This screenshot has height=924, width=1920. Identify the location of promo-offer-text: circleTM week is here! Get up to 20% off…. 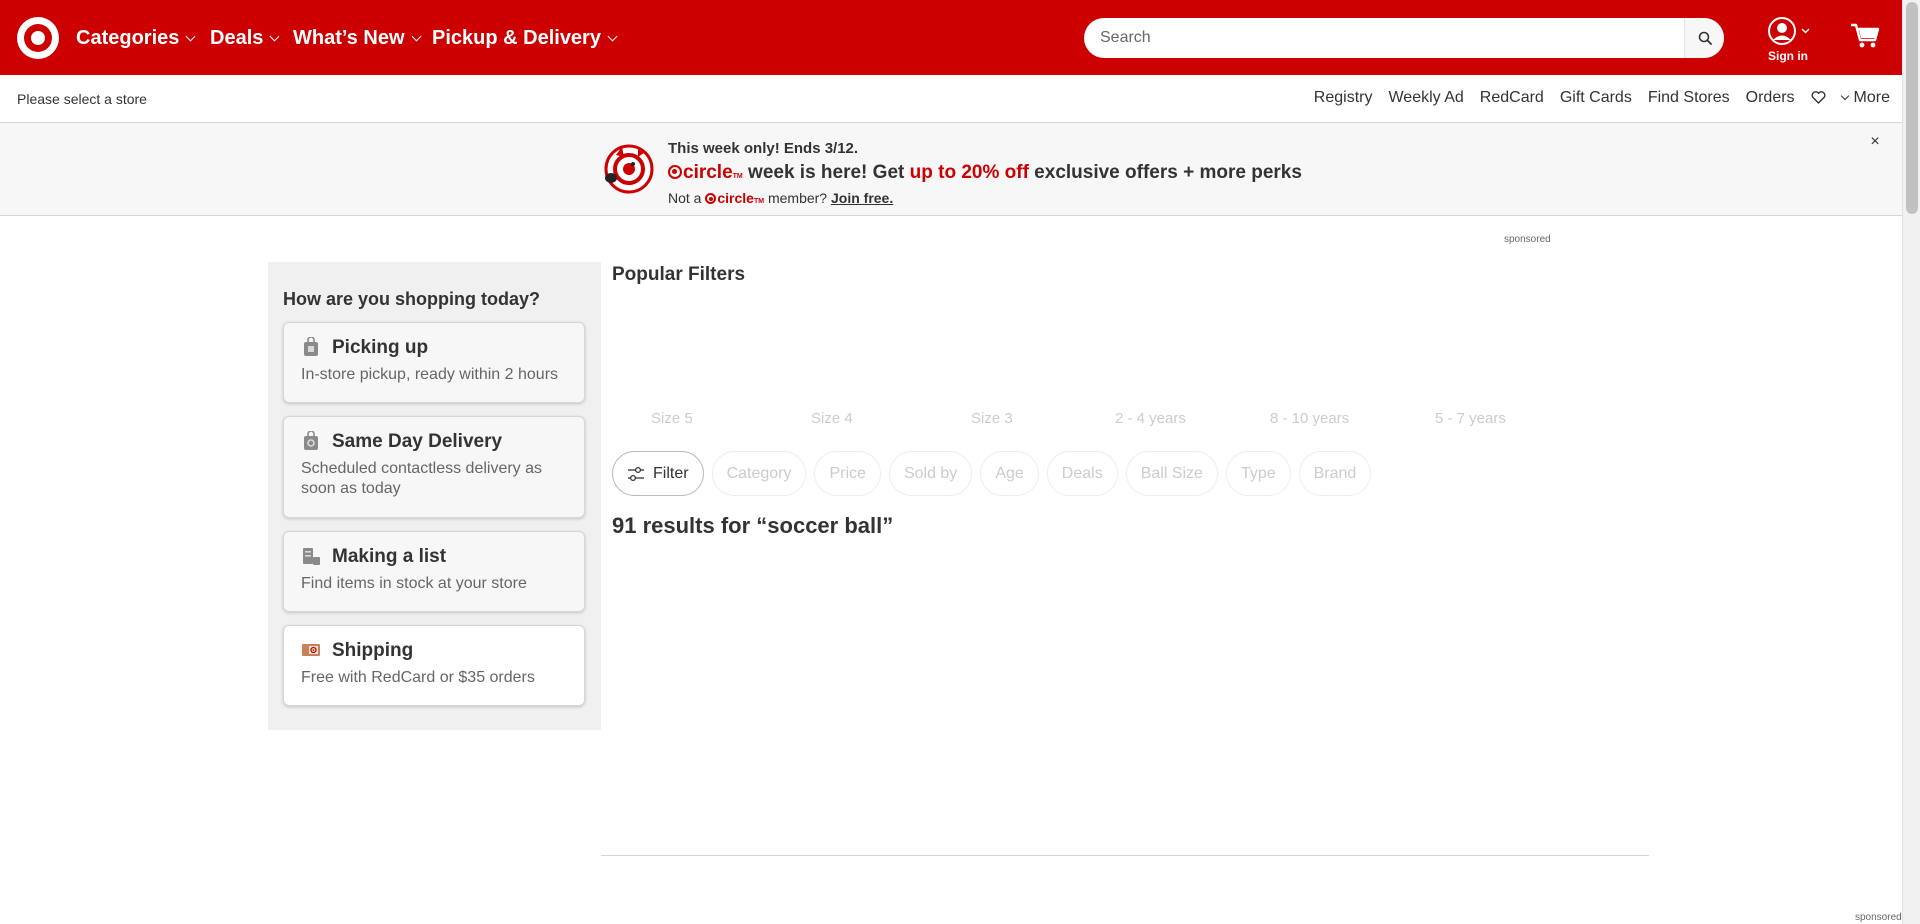
(985, 173).